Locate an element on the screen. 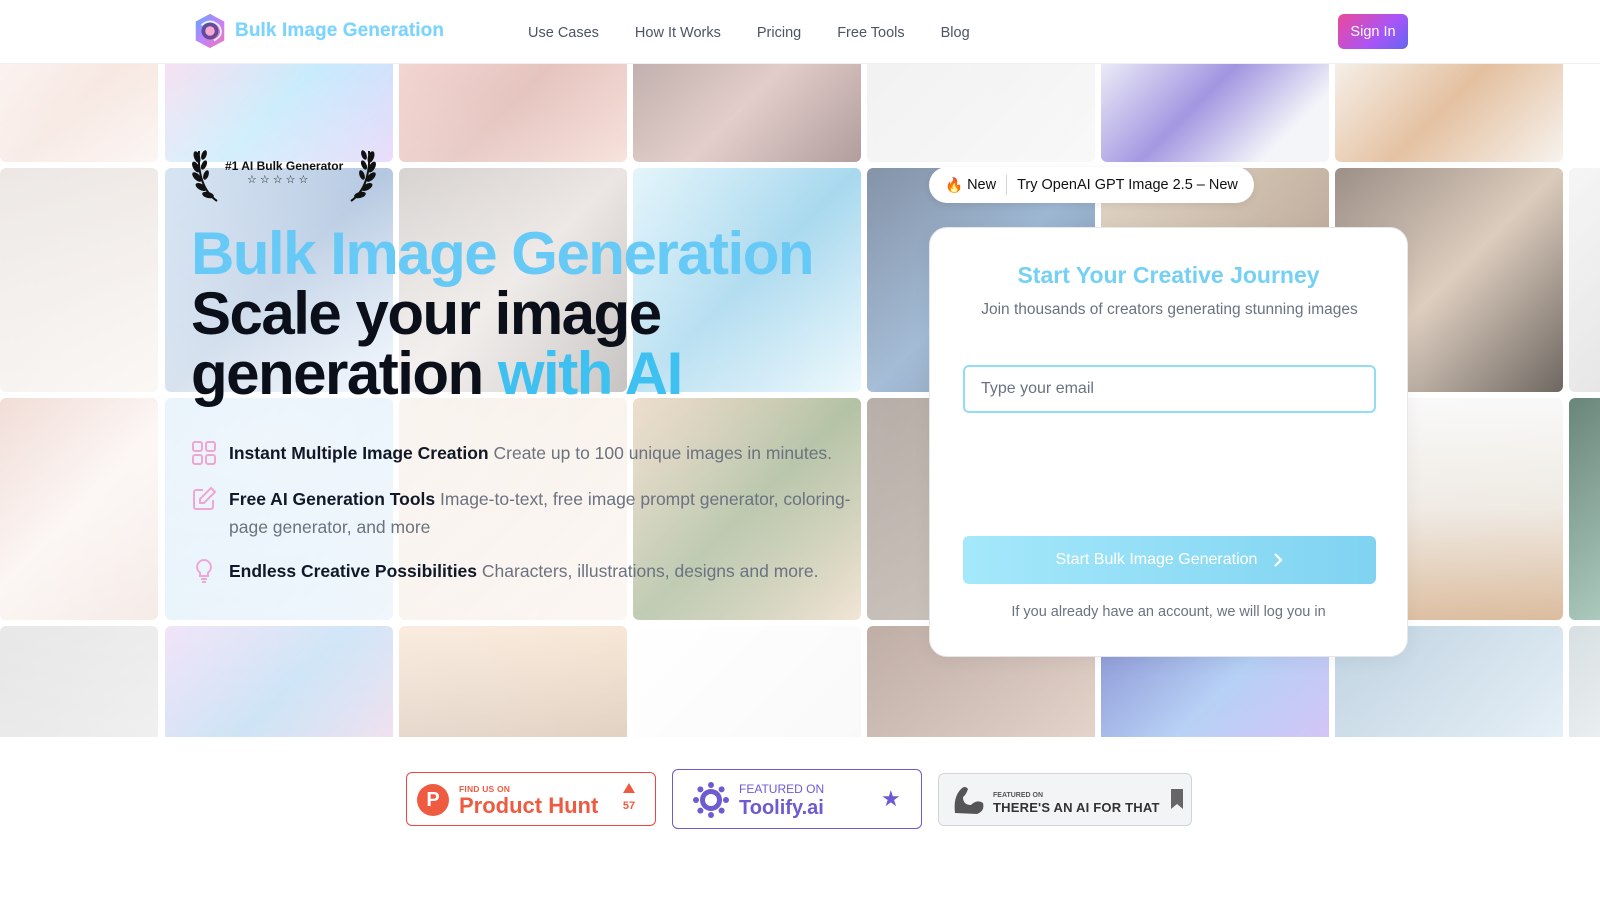 The height and width of the screenshot is (900, 1600). brand-name: Bulk Image Generation is located at coordinates (340, 30).